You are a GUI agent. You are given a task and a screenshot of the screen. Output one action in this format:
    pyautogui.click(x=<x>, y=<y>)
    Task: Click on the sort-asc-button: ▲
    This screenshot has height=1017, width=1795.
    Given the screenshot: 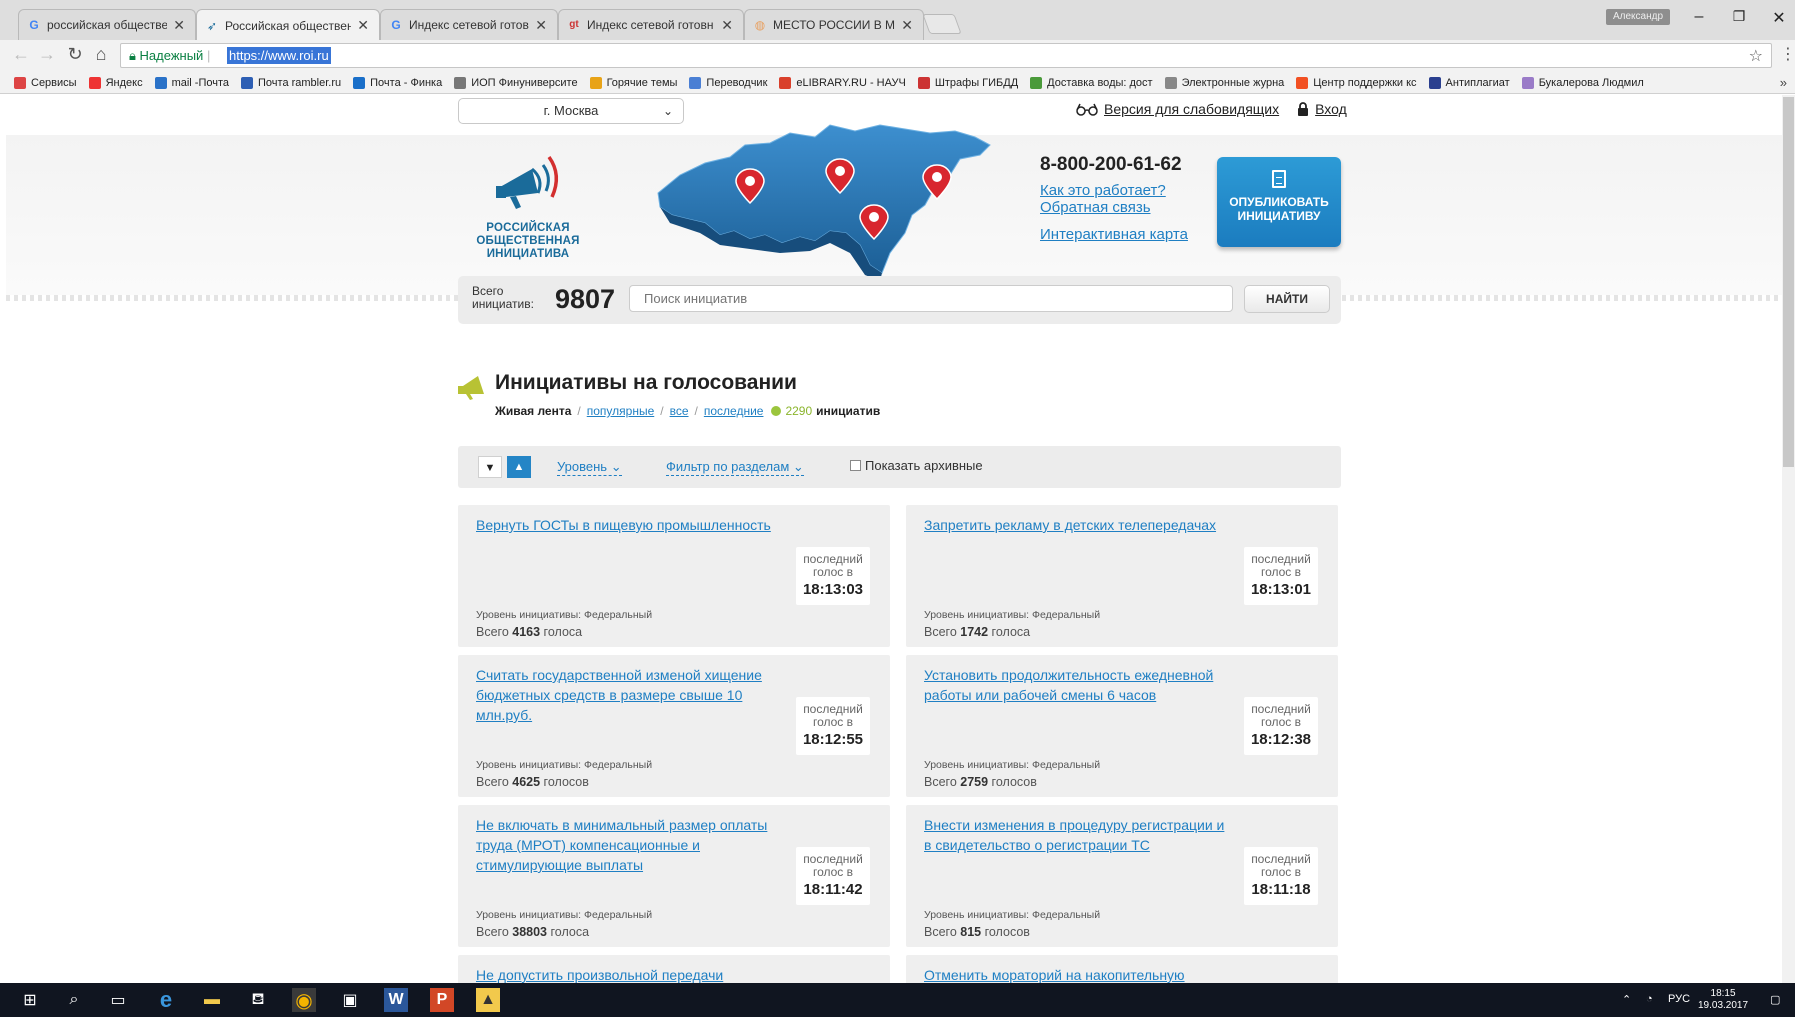 What is the action you would take?
    pyautogui.click(x=519, y=467)
    